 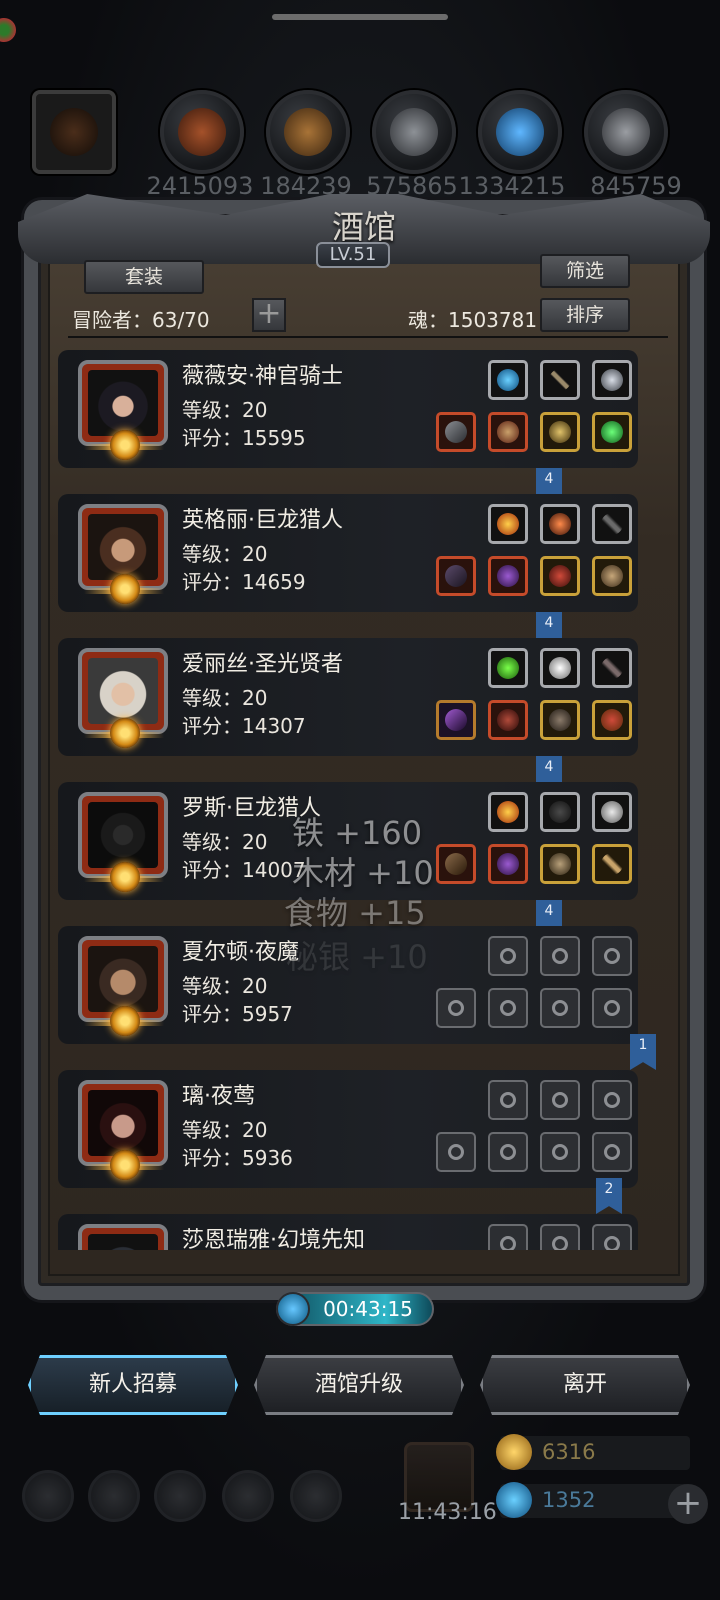 I want to click on recruit-button: 新人招募, so click(x=133, y=1385).